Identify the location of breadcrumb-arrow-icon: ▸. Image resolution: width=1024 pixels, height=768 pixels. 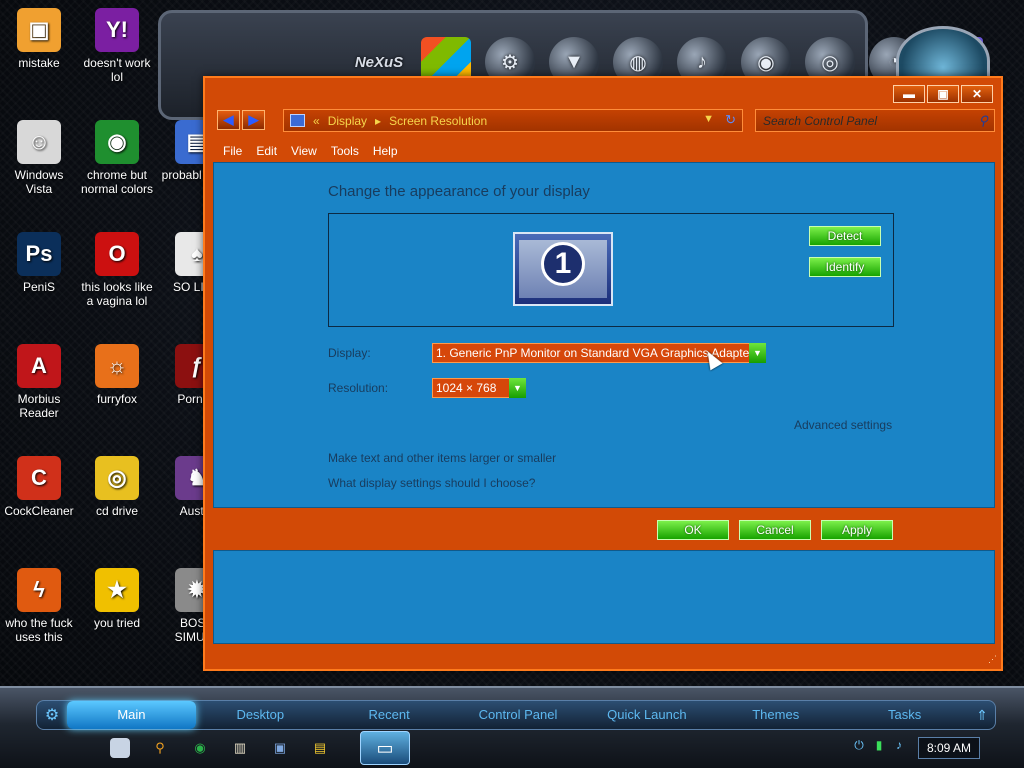
(378, 120).